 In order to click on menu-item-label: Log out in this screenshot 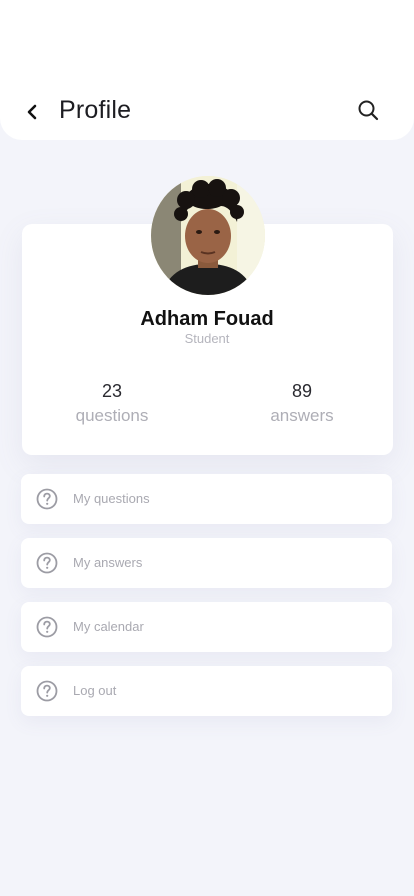, I will do `click(95, 690)`.